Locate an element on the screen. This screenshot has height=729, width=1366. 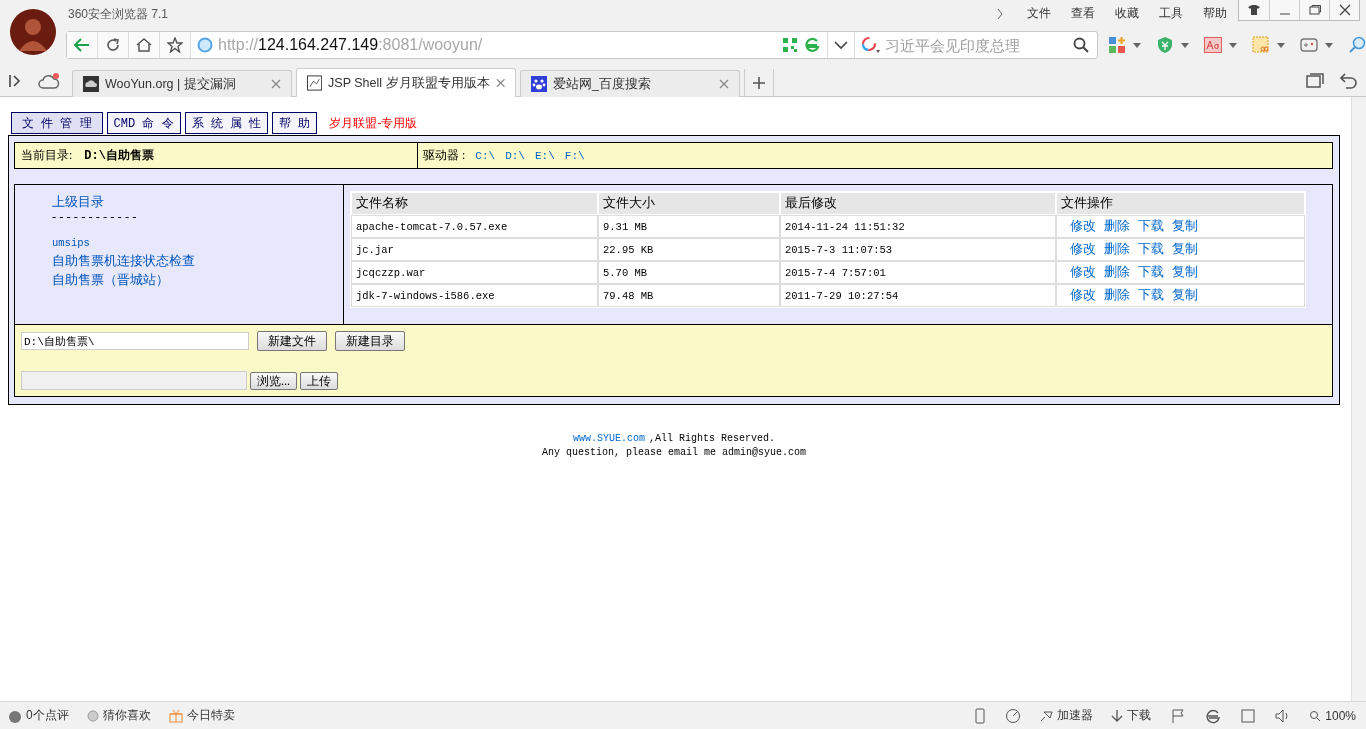
browser-tab: WooYun.org | 提交漏洞 is located at coordinates (182, 83).